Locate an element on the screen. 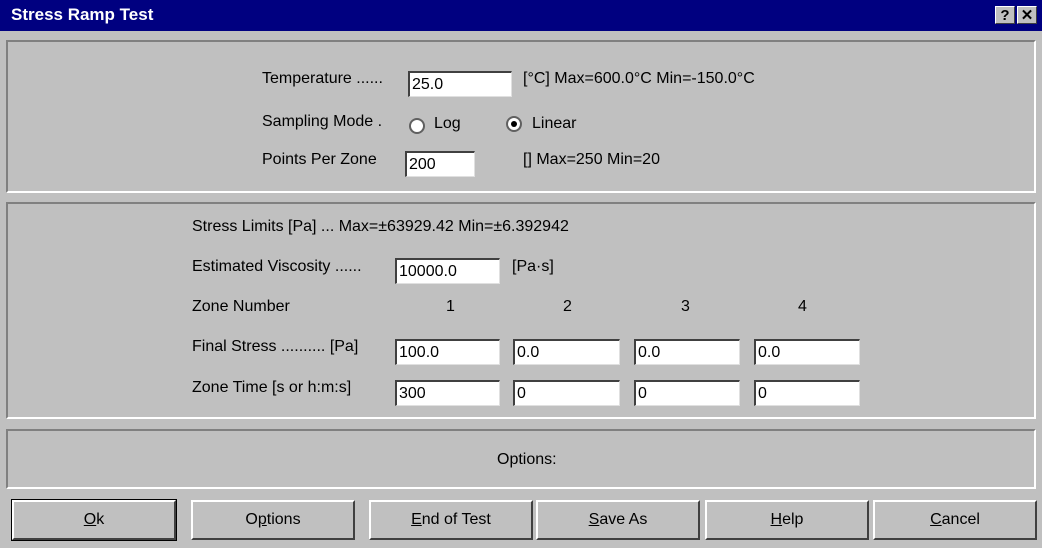 The width and height of the screenshot is (1042, 548). points-per-zone-limits: [] Max=250 Min=20 is located at coordinates (591, 159).